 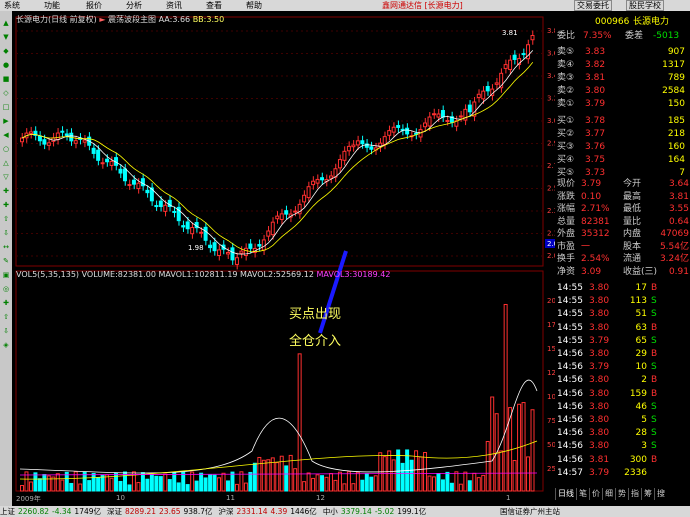 I want to click on weibi-label: 委比, so click(x=566, y=36).